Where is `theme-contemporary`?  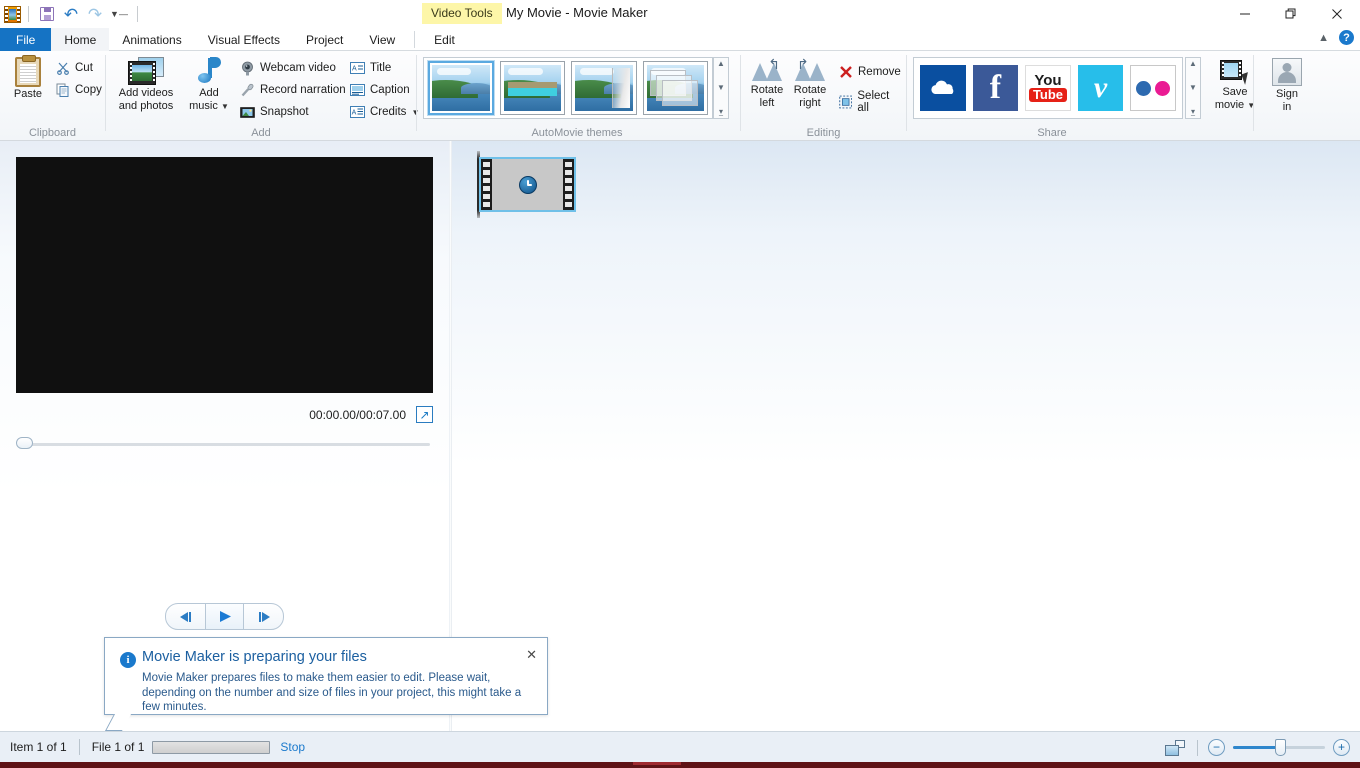
theme-contemporary is located at coordinates (532, 88).